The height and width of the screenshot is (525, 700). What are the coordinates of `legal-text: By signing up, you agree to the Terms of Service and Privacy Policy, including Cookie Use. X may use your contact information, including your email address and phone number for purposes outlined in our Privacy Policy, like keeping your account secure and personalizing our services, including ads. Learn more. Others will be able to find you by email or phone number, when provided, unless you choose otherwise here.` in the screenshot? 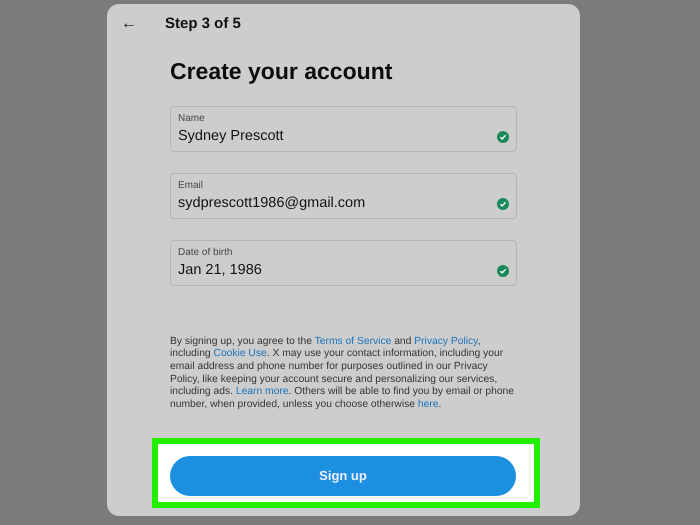 It's located at (343, 374).